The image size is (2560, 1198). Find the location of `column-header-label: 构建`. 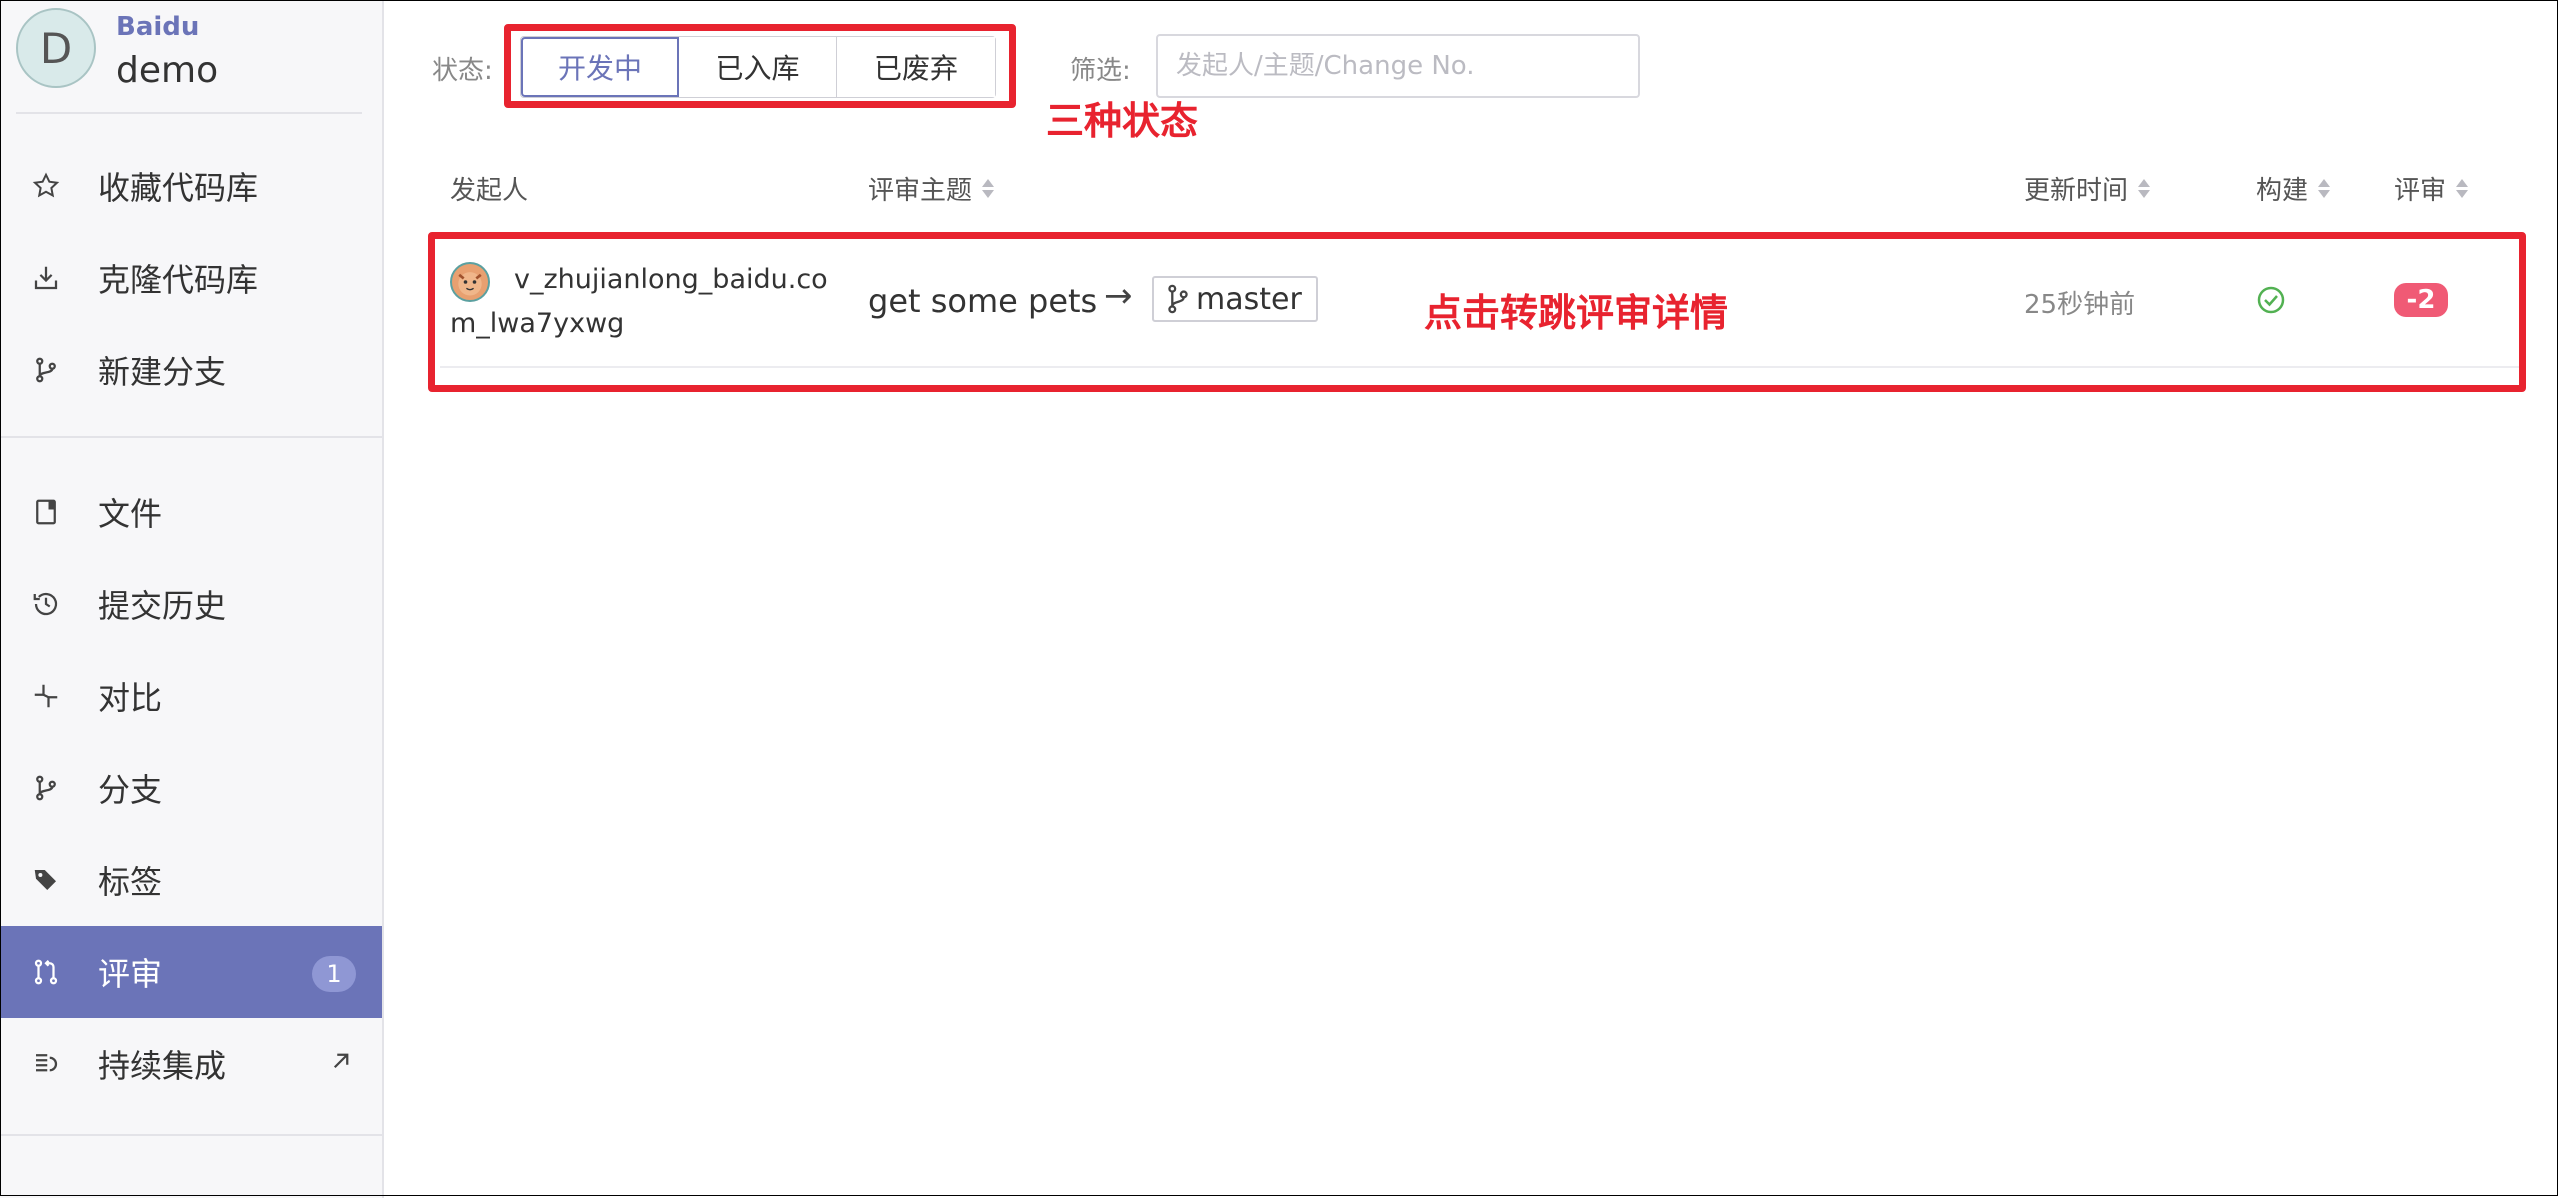

column-header-label: 构建 is located at coordinates (2282, 191).